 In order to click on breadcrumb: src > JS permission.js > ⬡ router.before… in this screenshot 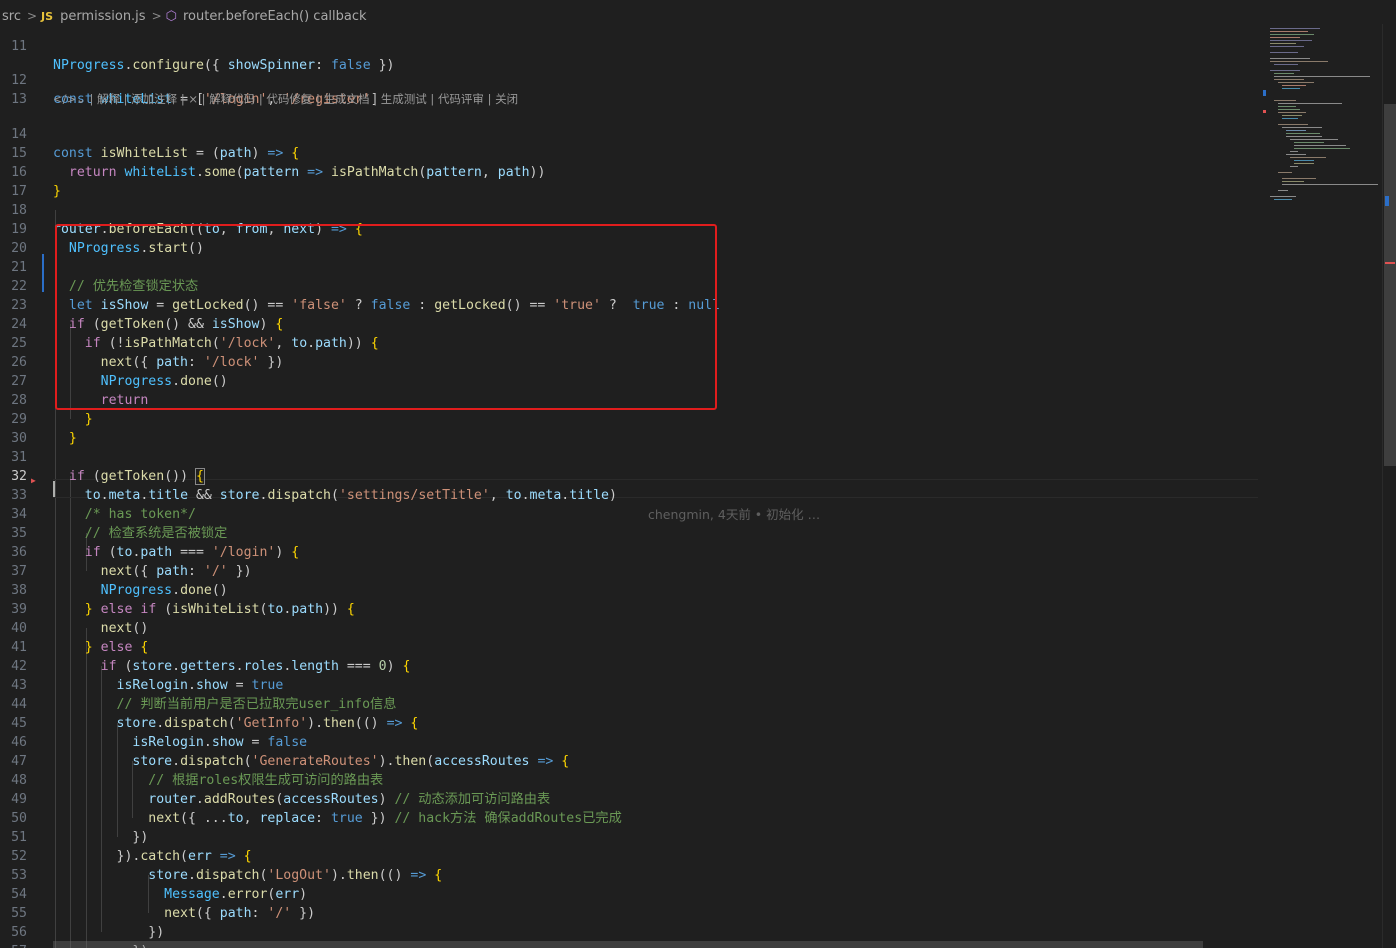, I will do `click(698, 16)`.